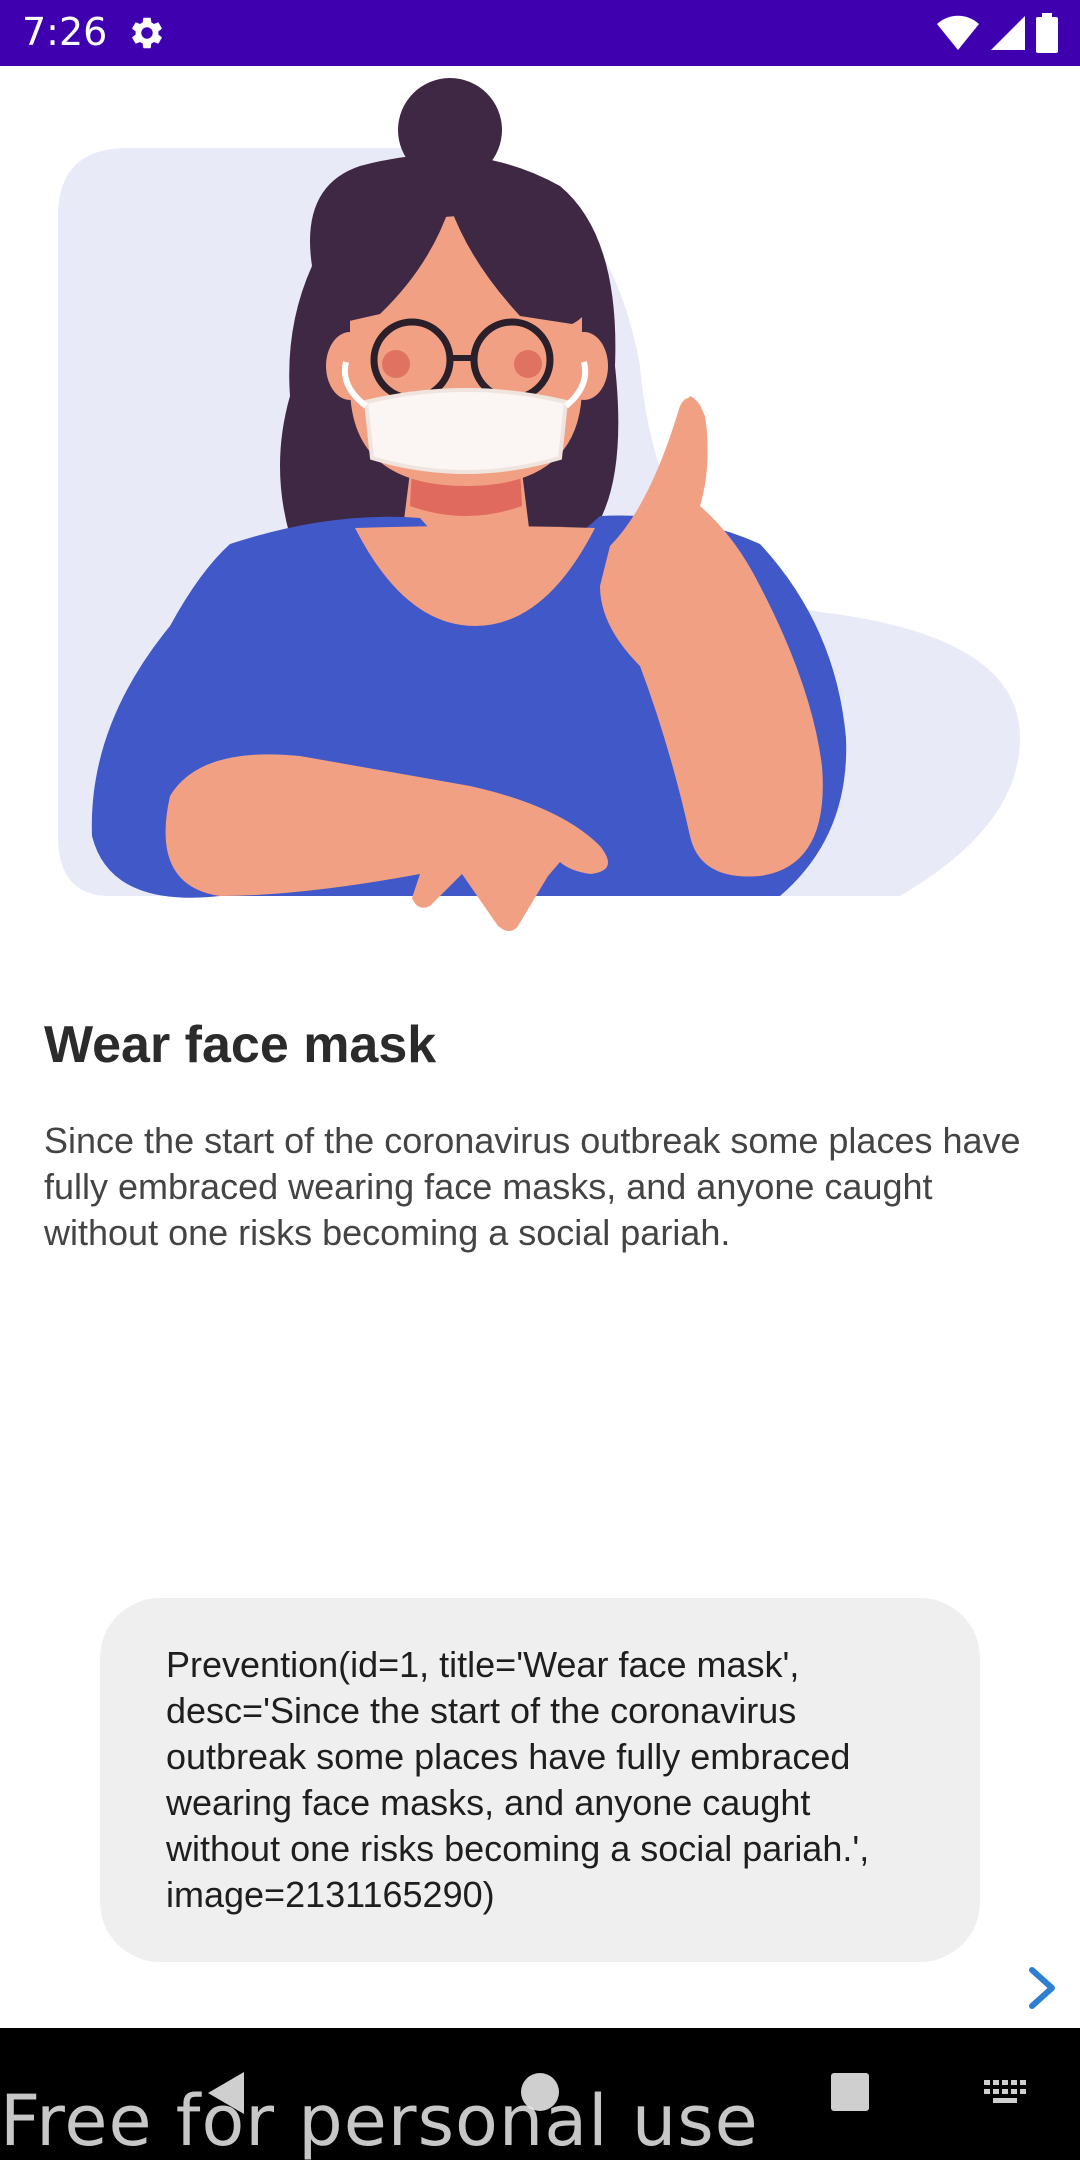  I want to click on gear-icon, so click(147, 33).